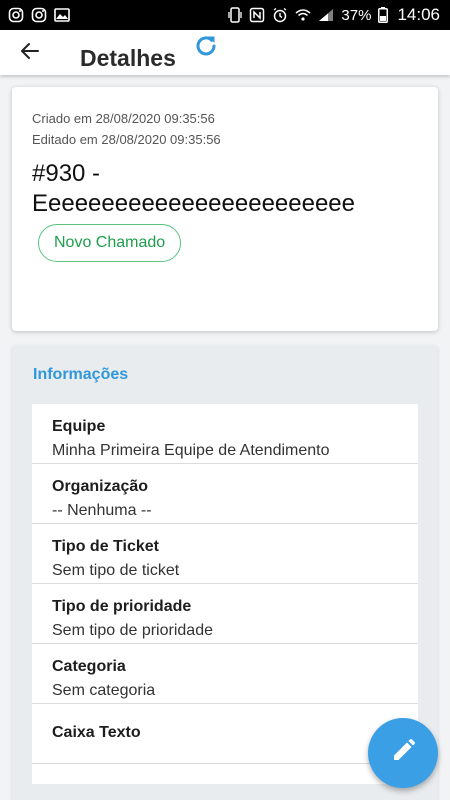 This screenshot has width=450, height=800. I want to click on status-bar-notifications, so click(39, 15).